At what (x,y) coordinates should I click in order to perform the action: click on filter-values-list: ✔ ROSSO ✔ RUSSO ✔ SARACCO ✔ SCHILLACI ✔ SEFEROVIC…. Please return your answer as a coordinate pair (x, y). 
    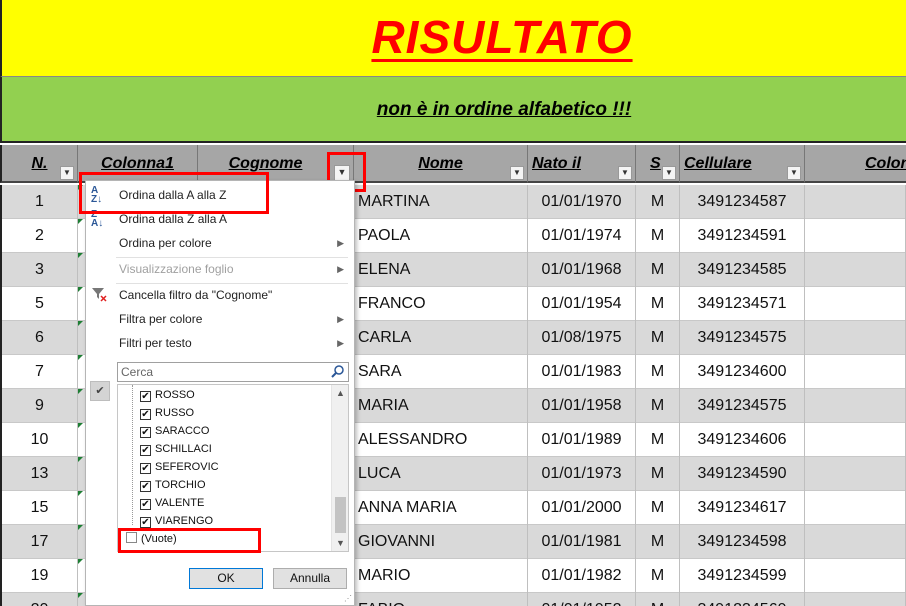
    Looking at the image, I should click on (233, 468).